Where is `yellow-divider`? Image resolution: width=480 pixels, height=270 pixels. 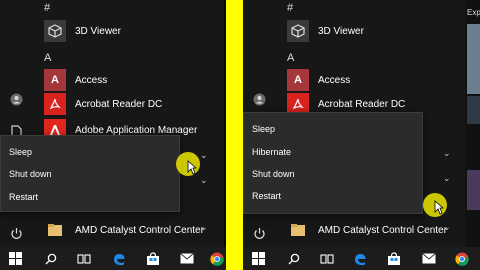
yellow-divider is located at coordinates (234, 135).